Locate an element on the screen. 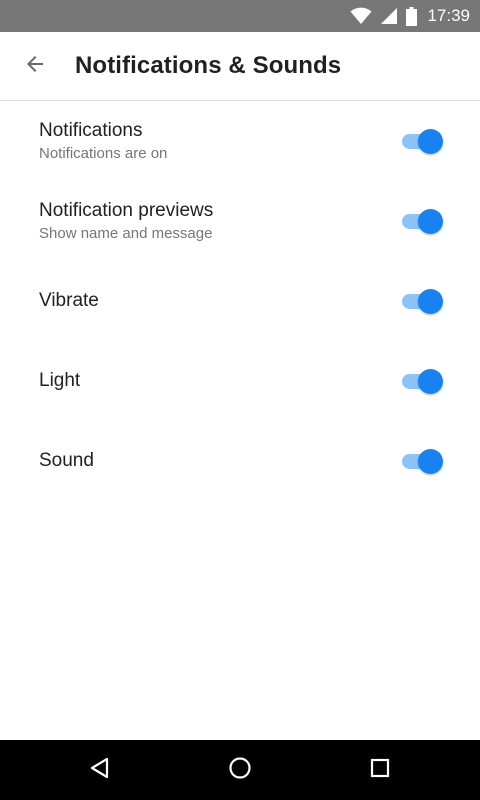  setting-title: Notifications is located at coordinates (91, 130).